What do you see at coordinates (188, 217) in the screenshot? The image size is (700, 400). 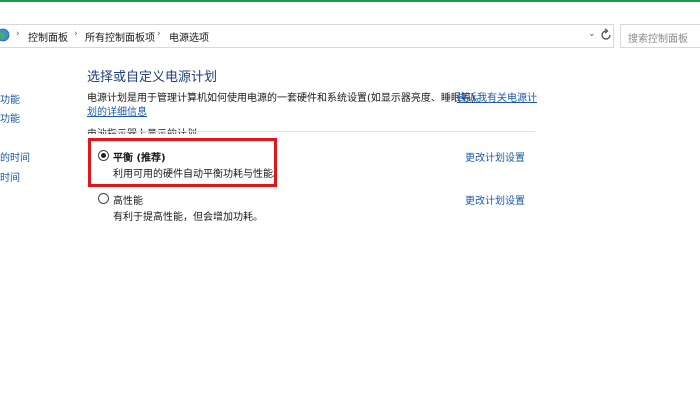 I see `plan-description: 有利于提高性能，但会增加功耗。` at bounding box center [188, 217].